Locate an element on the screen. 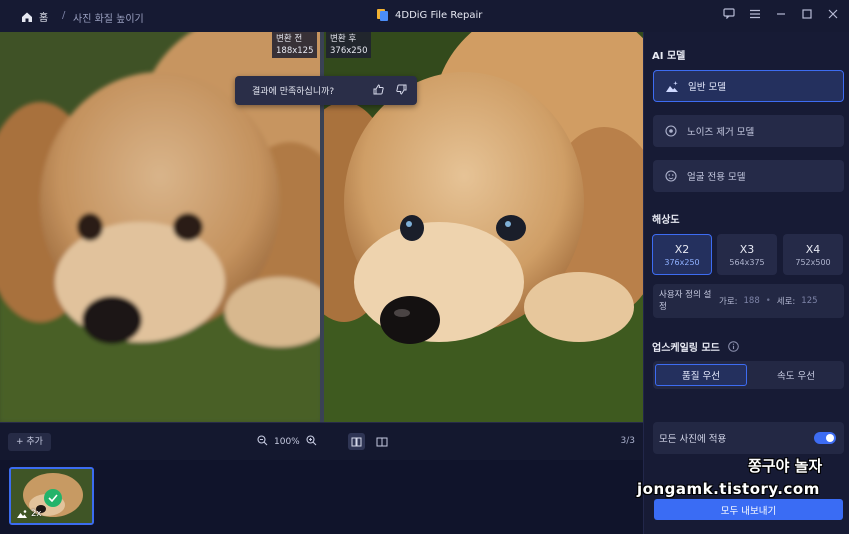  after-label: 변환 후 is located at coordinates (343, 39).